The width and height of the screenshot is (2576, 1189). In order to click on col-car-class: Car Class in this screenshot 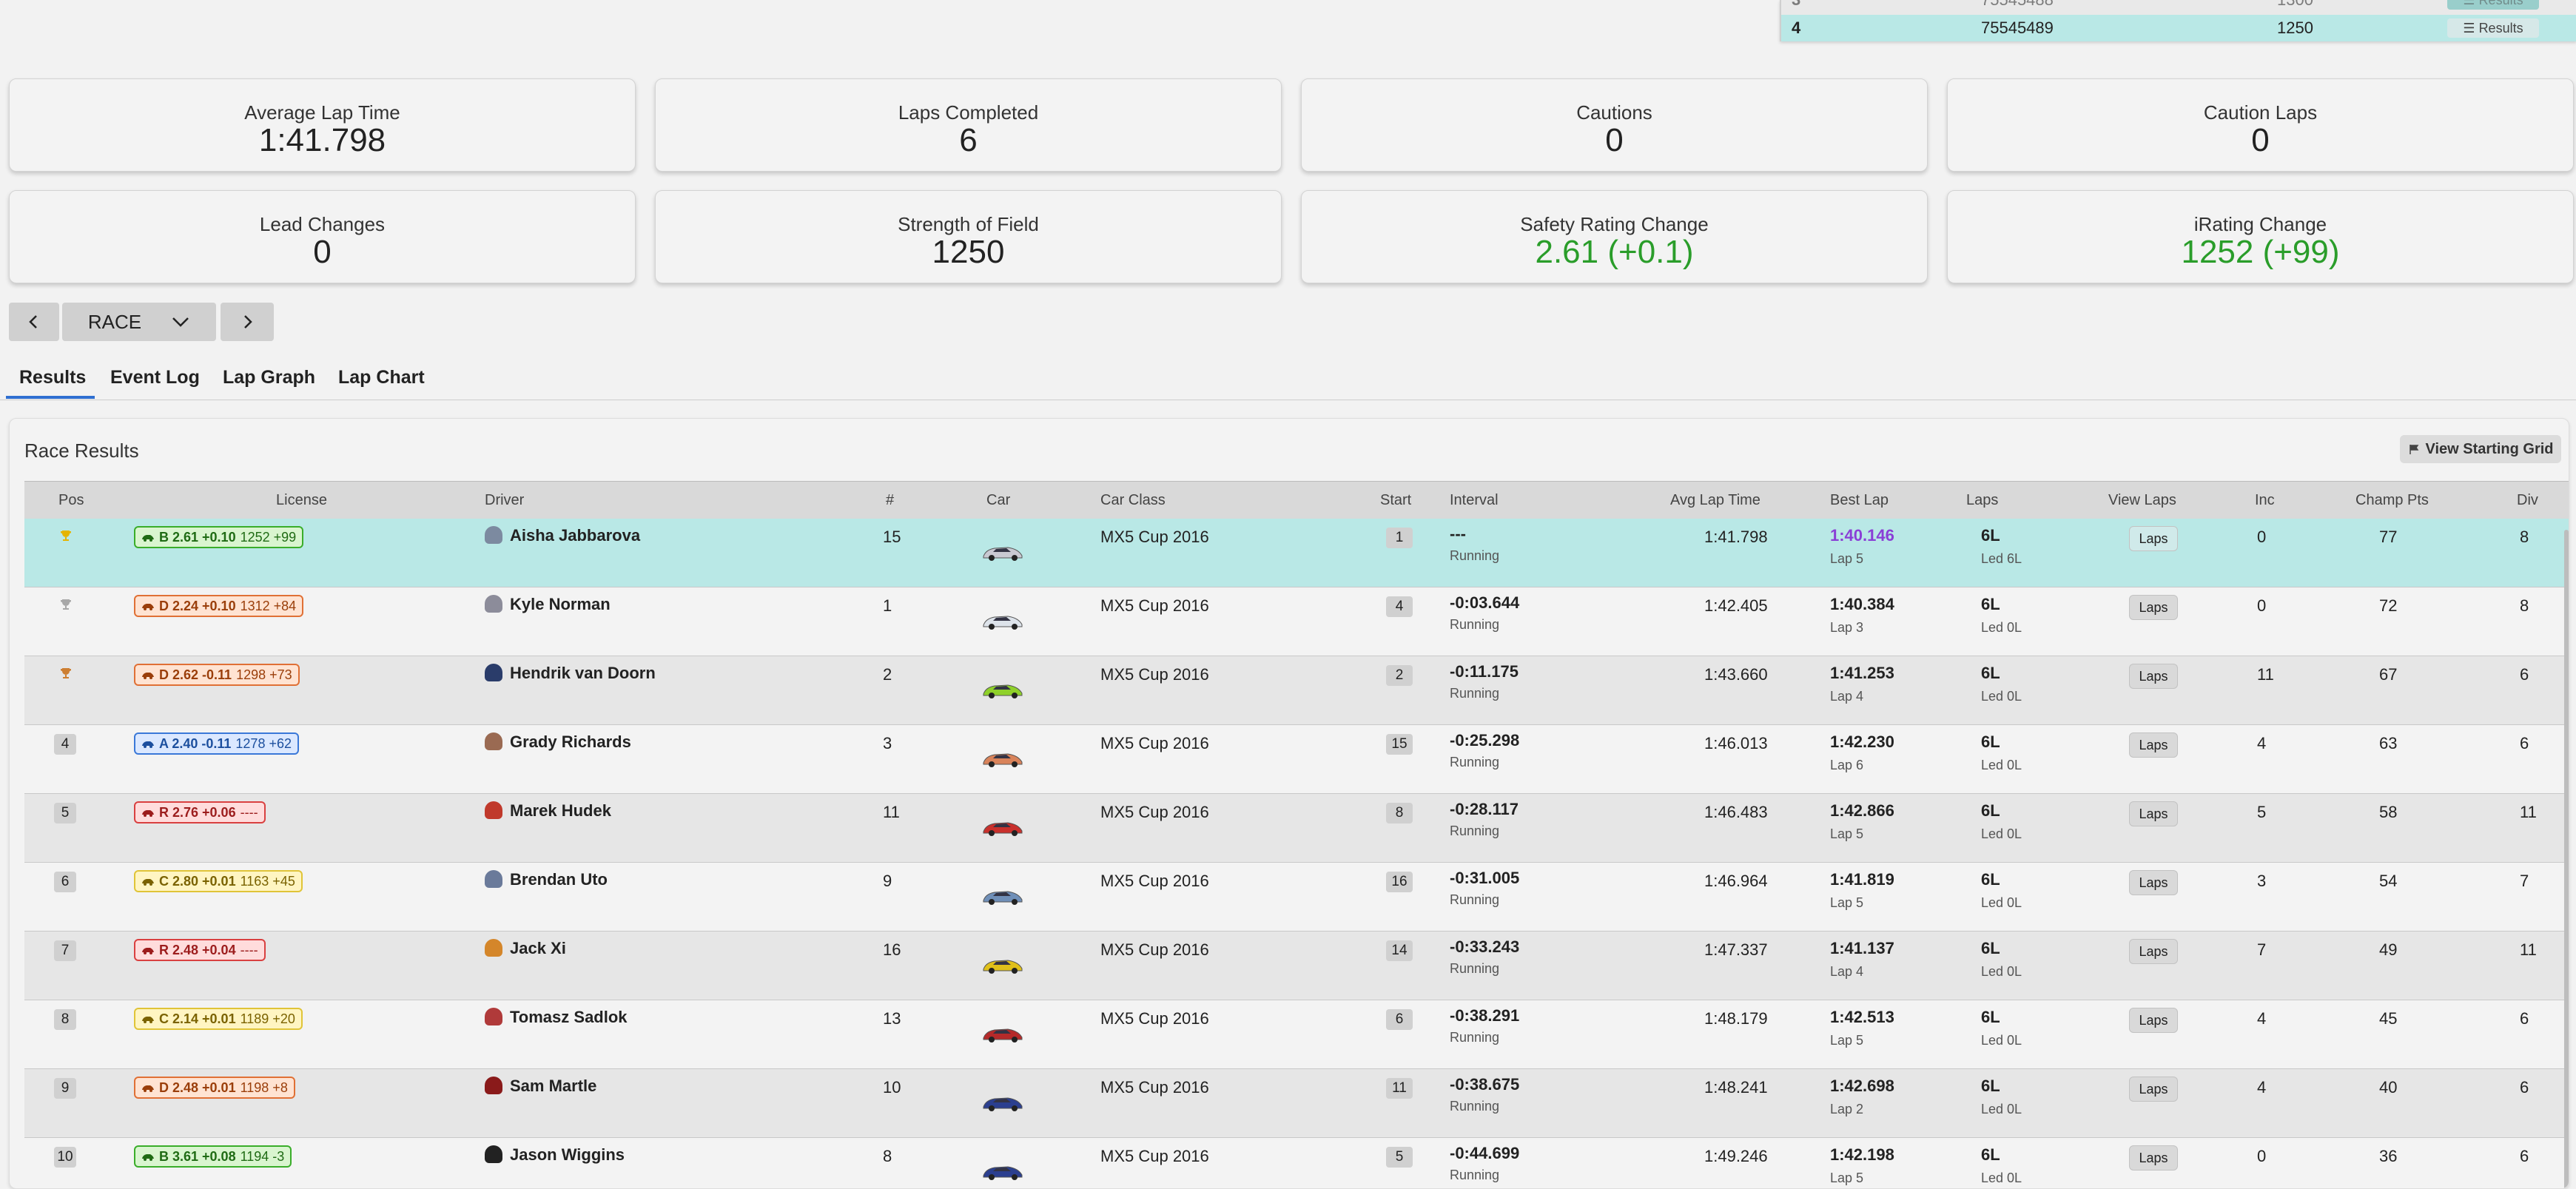, I will do `click(1133, 500)`.